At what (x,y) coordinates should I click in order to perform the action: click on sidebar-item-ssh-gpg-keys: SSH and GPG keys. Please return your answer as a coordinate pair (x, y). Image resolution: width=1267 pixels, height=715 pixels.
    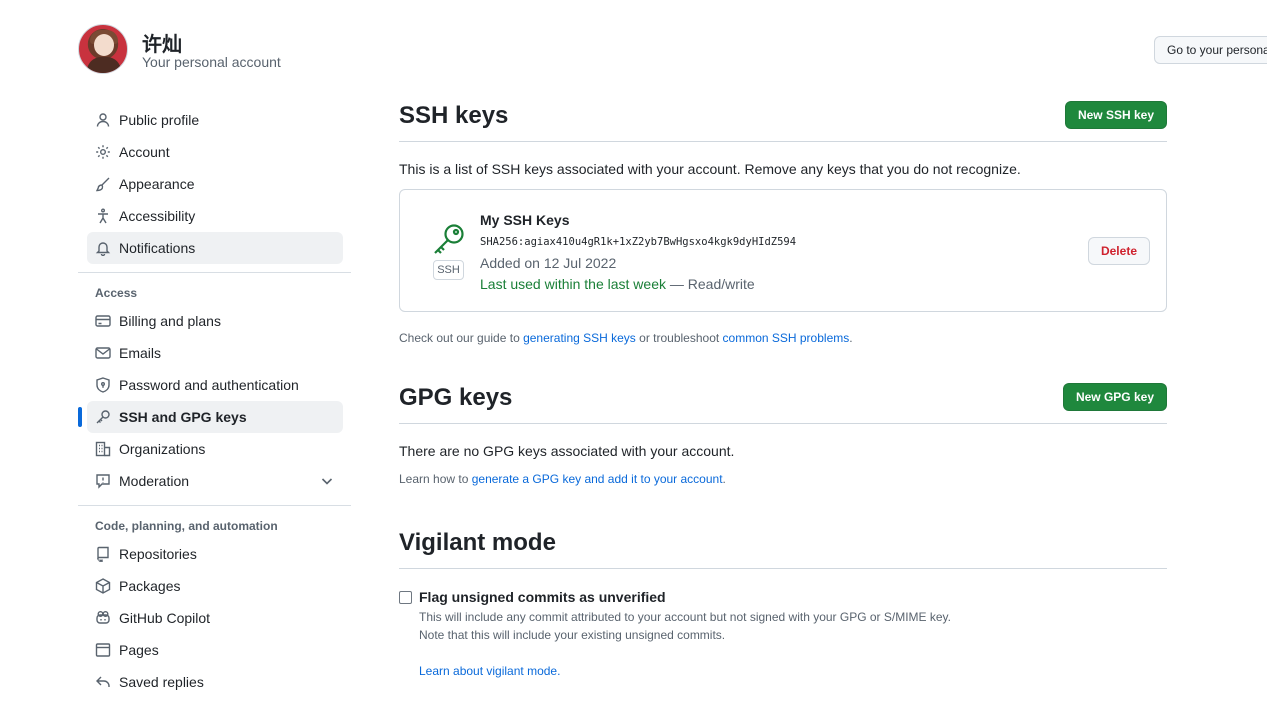
    Looking at the image, I should click on (210, 417).